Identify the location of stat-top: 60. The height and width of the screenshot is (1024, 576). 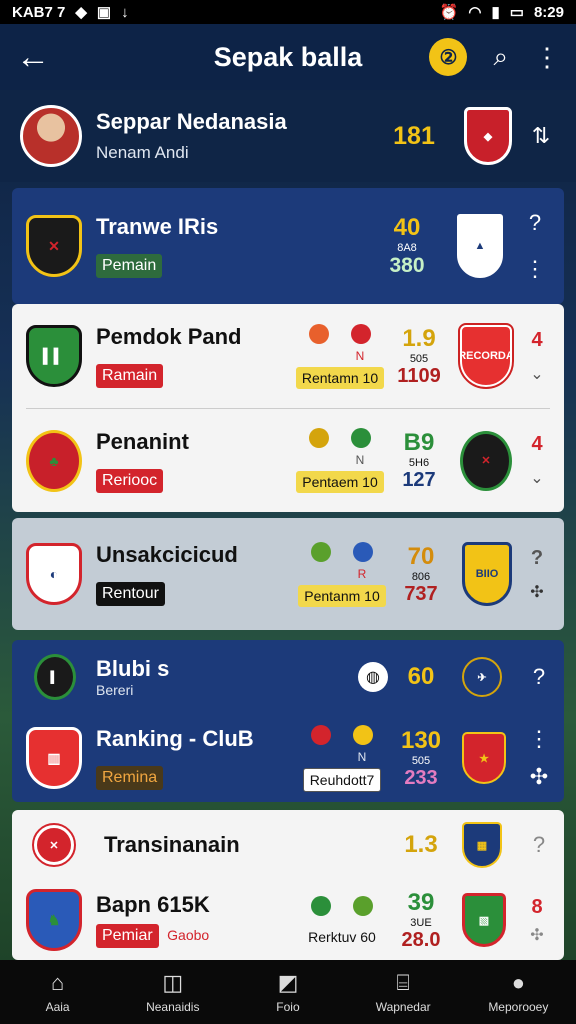
(421, 676).